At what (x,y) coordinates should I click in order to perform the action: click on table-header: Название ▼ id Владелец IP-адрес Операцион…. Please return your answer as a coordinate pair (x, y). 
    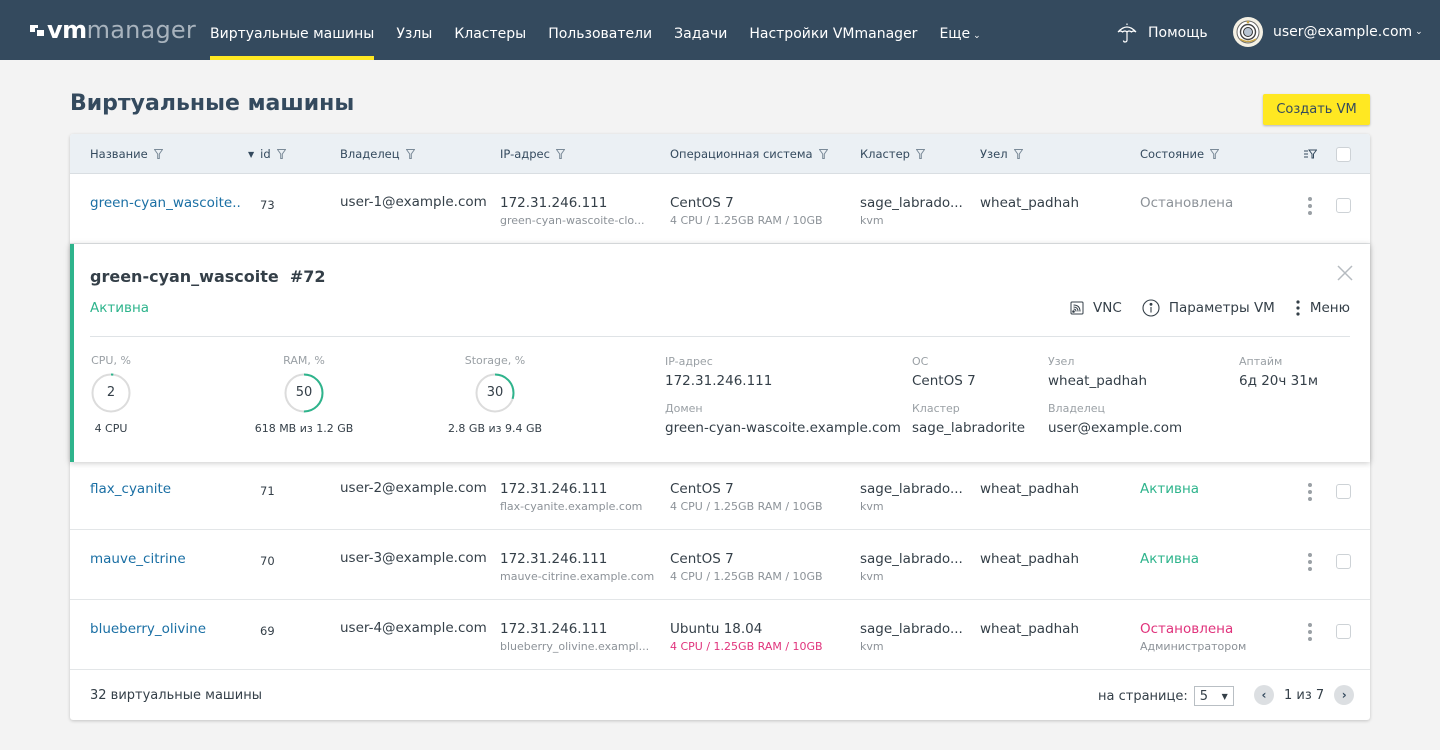
    Looking at the image, I should click on (720, 154).